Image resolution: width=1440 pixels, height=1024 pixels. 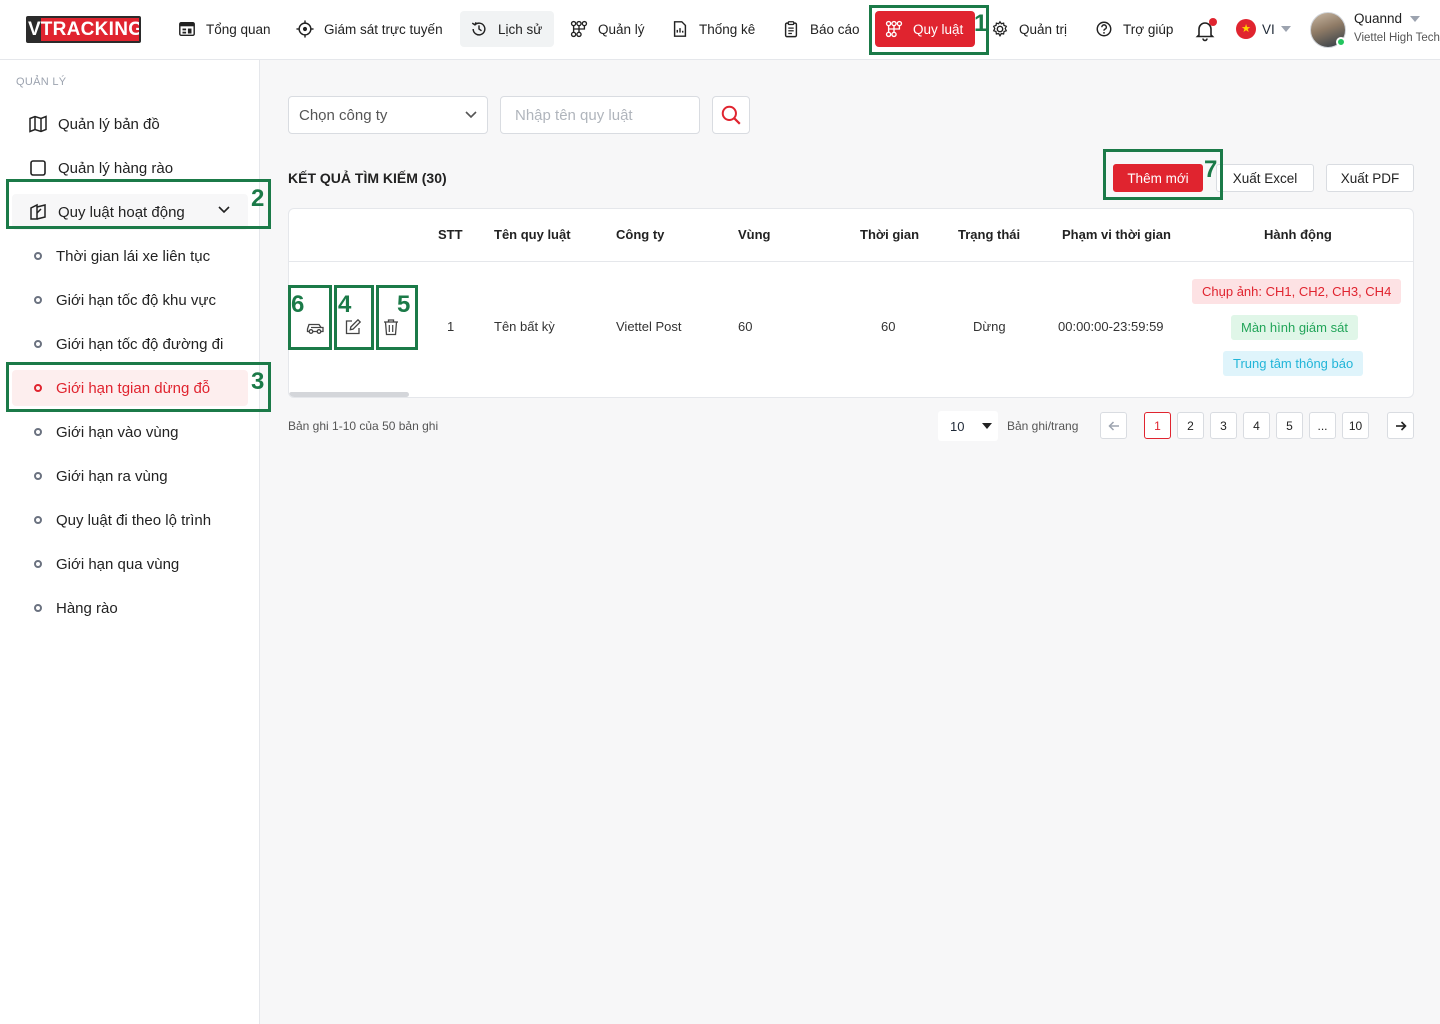 What do you see at coordinates (369, 29) in the screenshot?
I see `nav-online-monitoring: Giám sát trực tuyến` at bounding box center [369, 29].